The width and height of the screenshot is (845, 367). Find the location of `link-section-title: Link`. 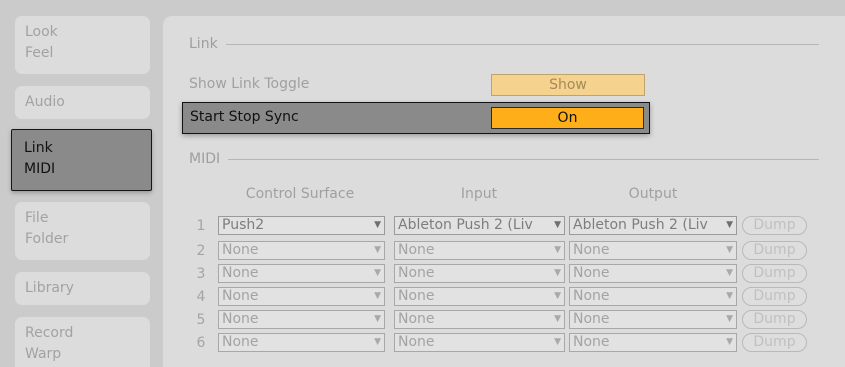

link-section-title: Link is located at coordinates (203, 44).